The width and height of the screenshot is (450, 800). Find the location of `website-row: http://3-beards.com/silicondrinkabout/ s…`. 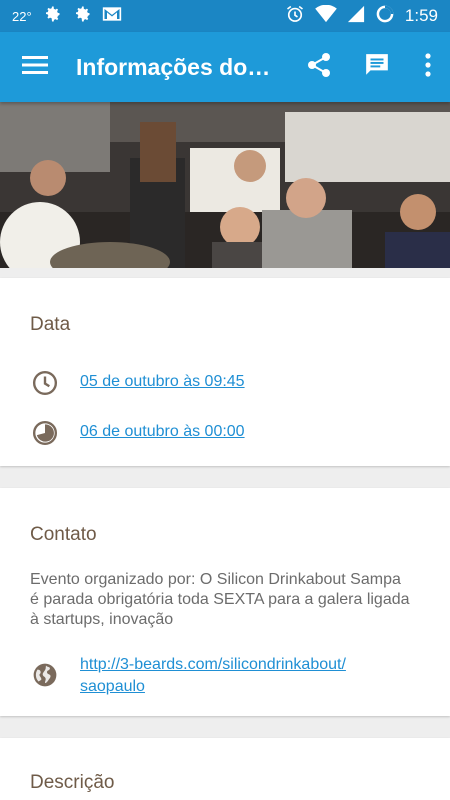

website-row: http://3-beards.com/silicondrinkabout/ s… is located at coordinates (188, 676).